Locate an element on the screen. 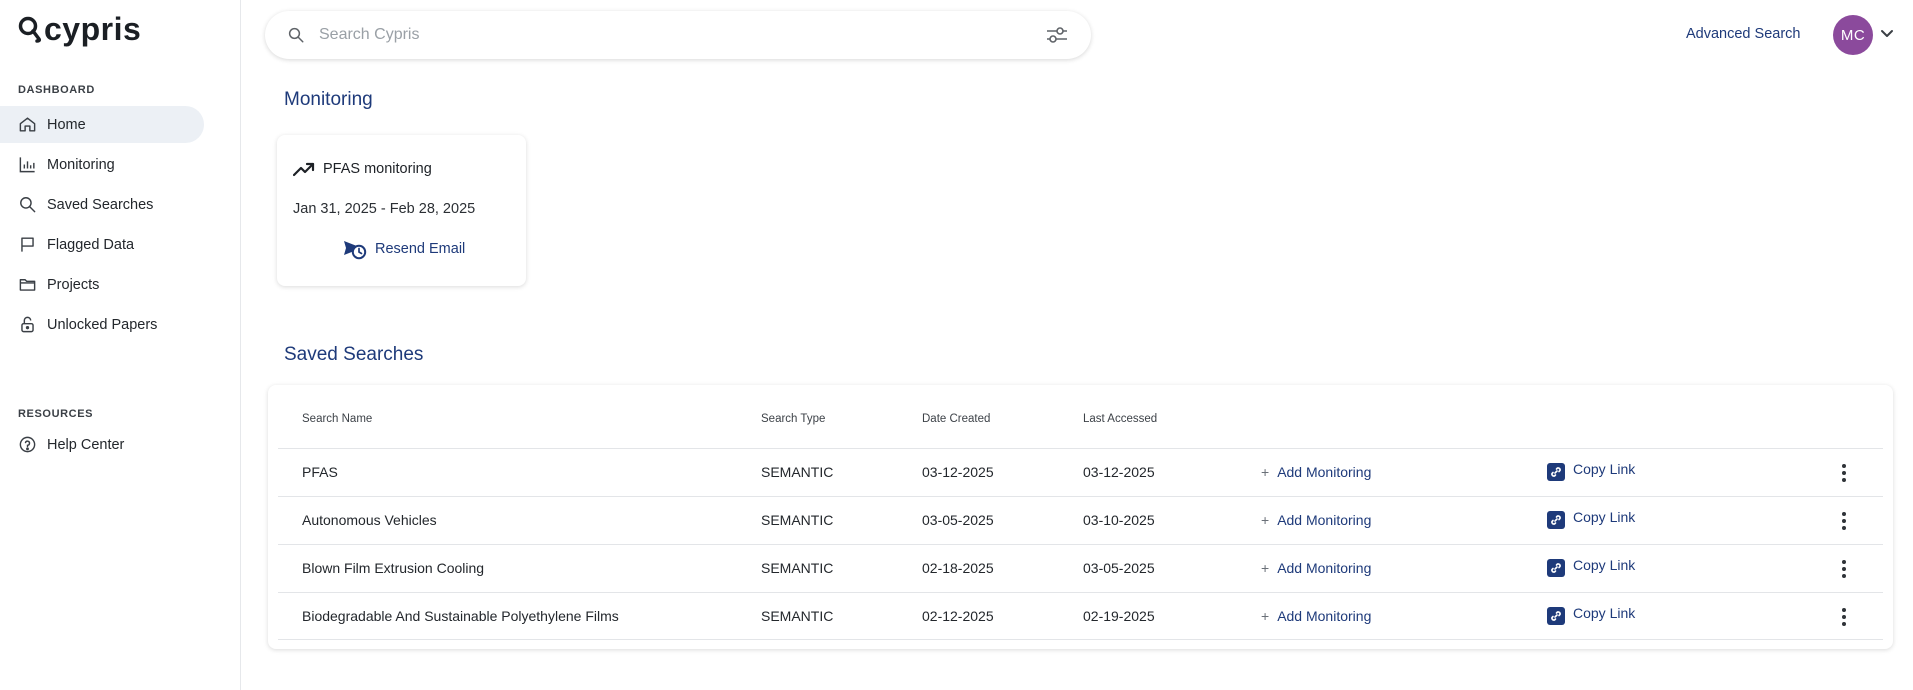 This screenshot has height=690, width=1913. monitoring-title-text: PFAS monitoring is located at coordinates (377, 169).